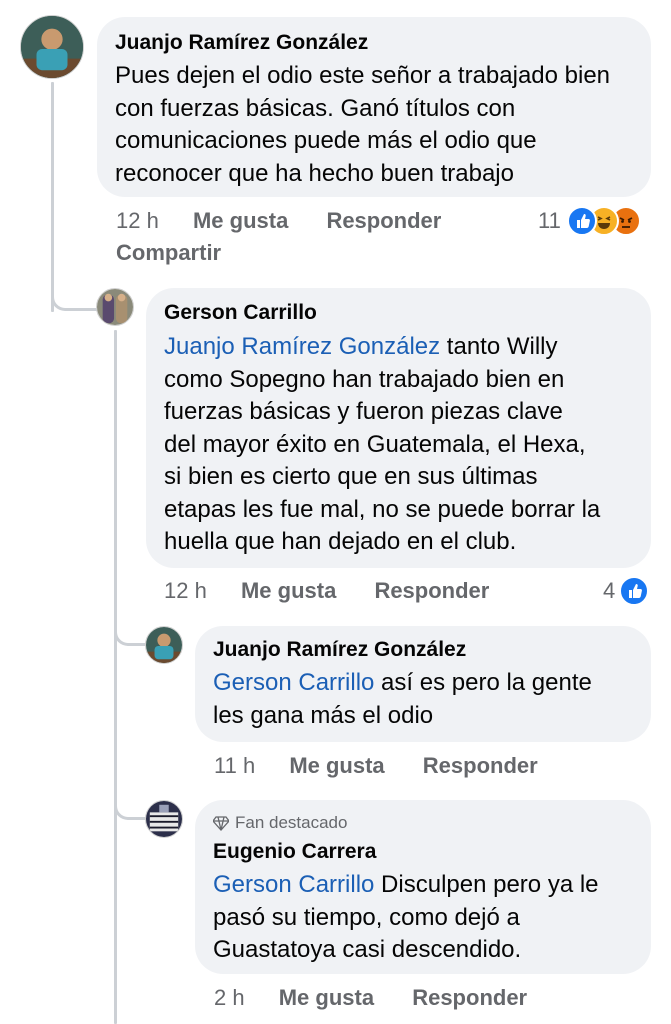 The width and height of the screenshot is (671, 1024). I want to click on comment-text-line: huella que han dejado en el club., so click(340, 541).